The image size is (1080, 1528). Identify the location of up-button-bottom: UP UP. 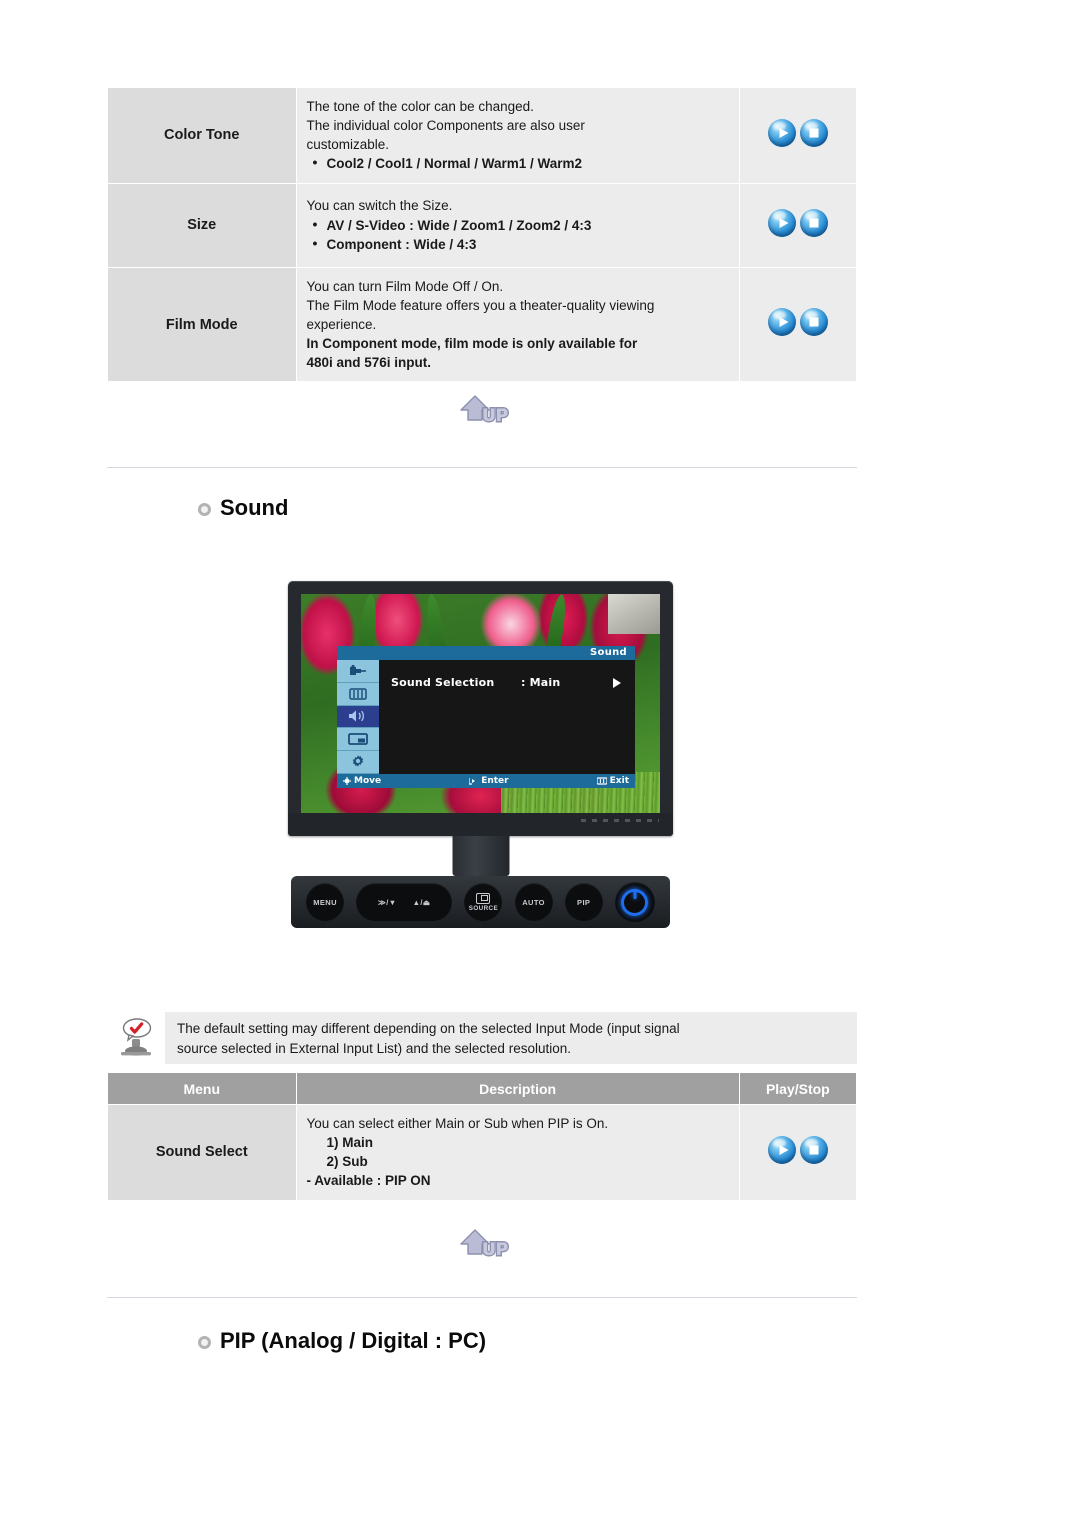
(490, 1241).